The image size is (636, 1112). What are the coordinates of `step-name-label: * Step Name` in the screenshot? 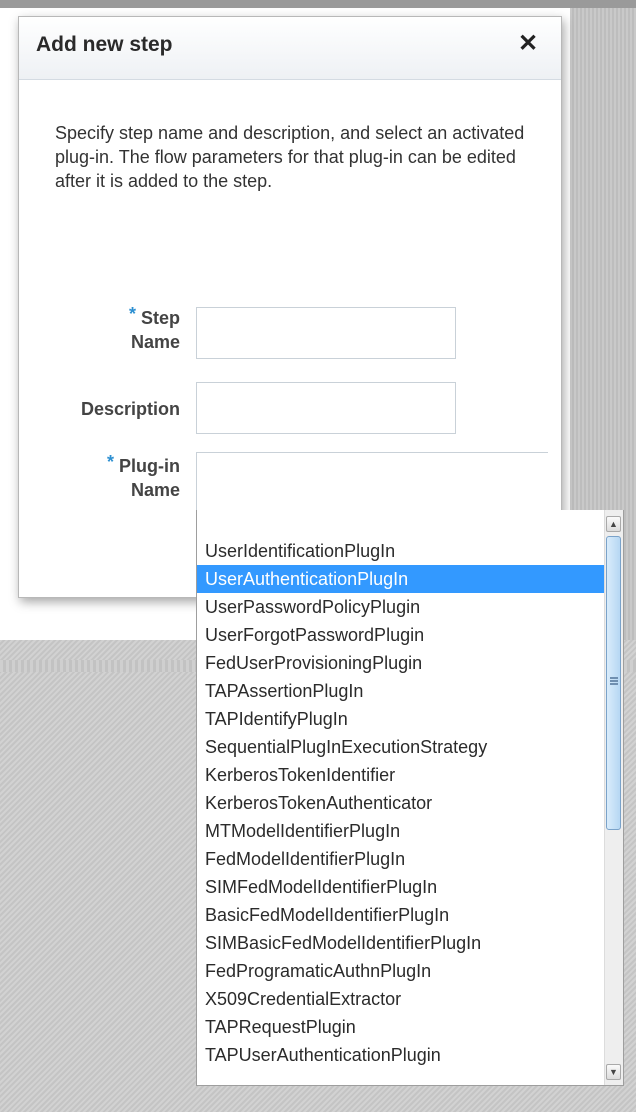 It's located at (95, 329).